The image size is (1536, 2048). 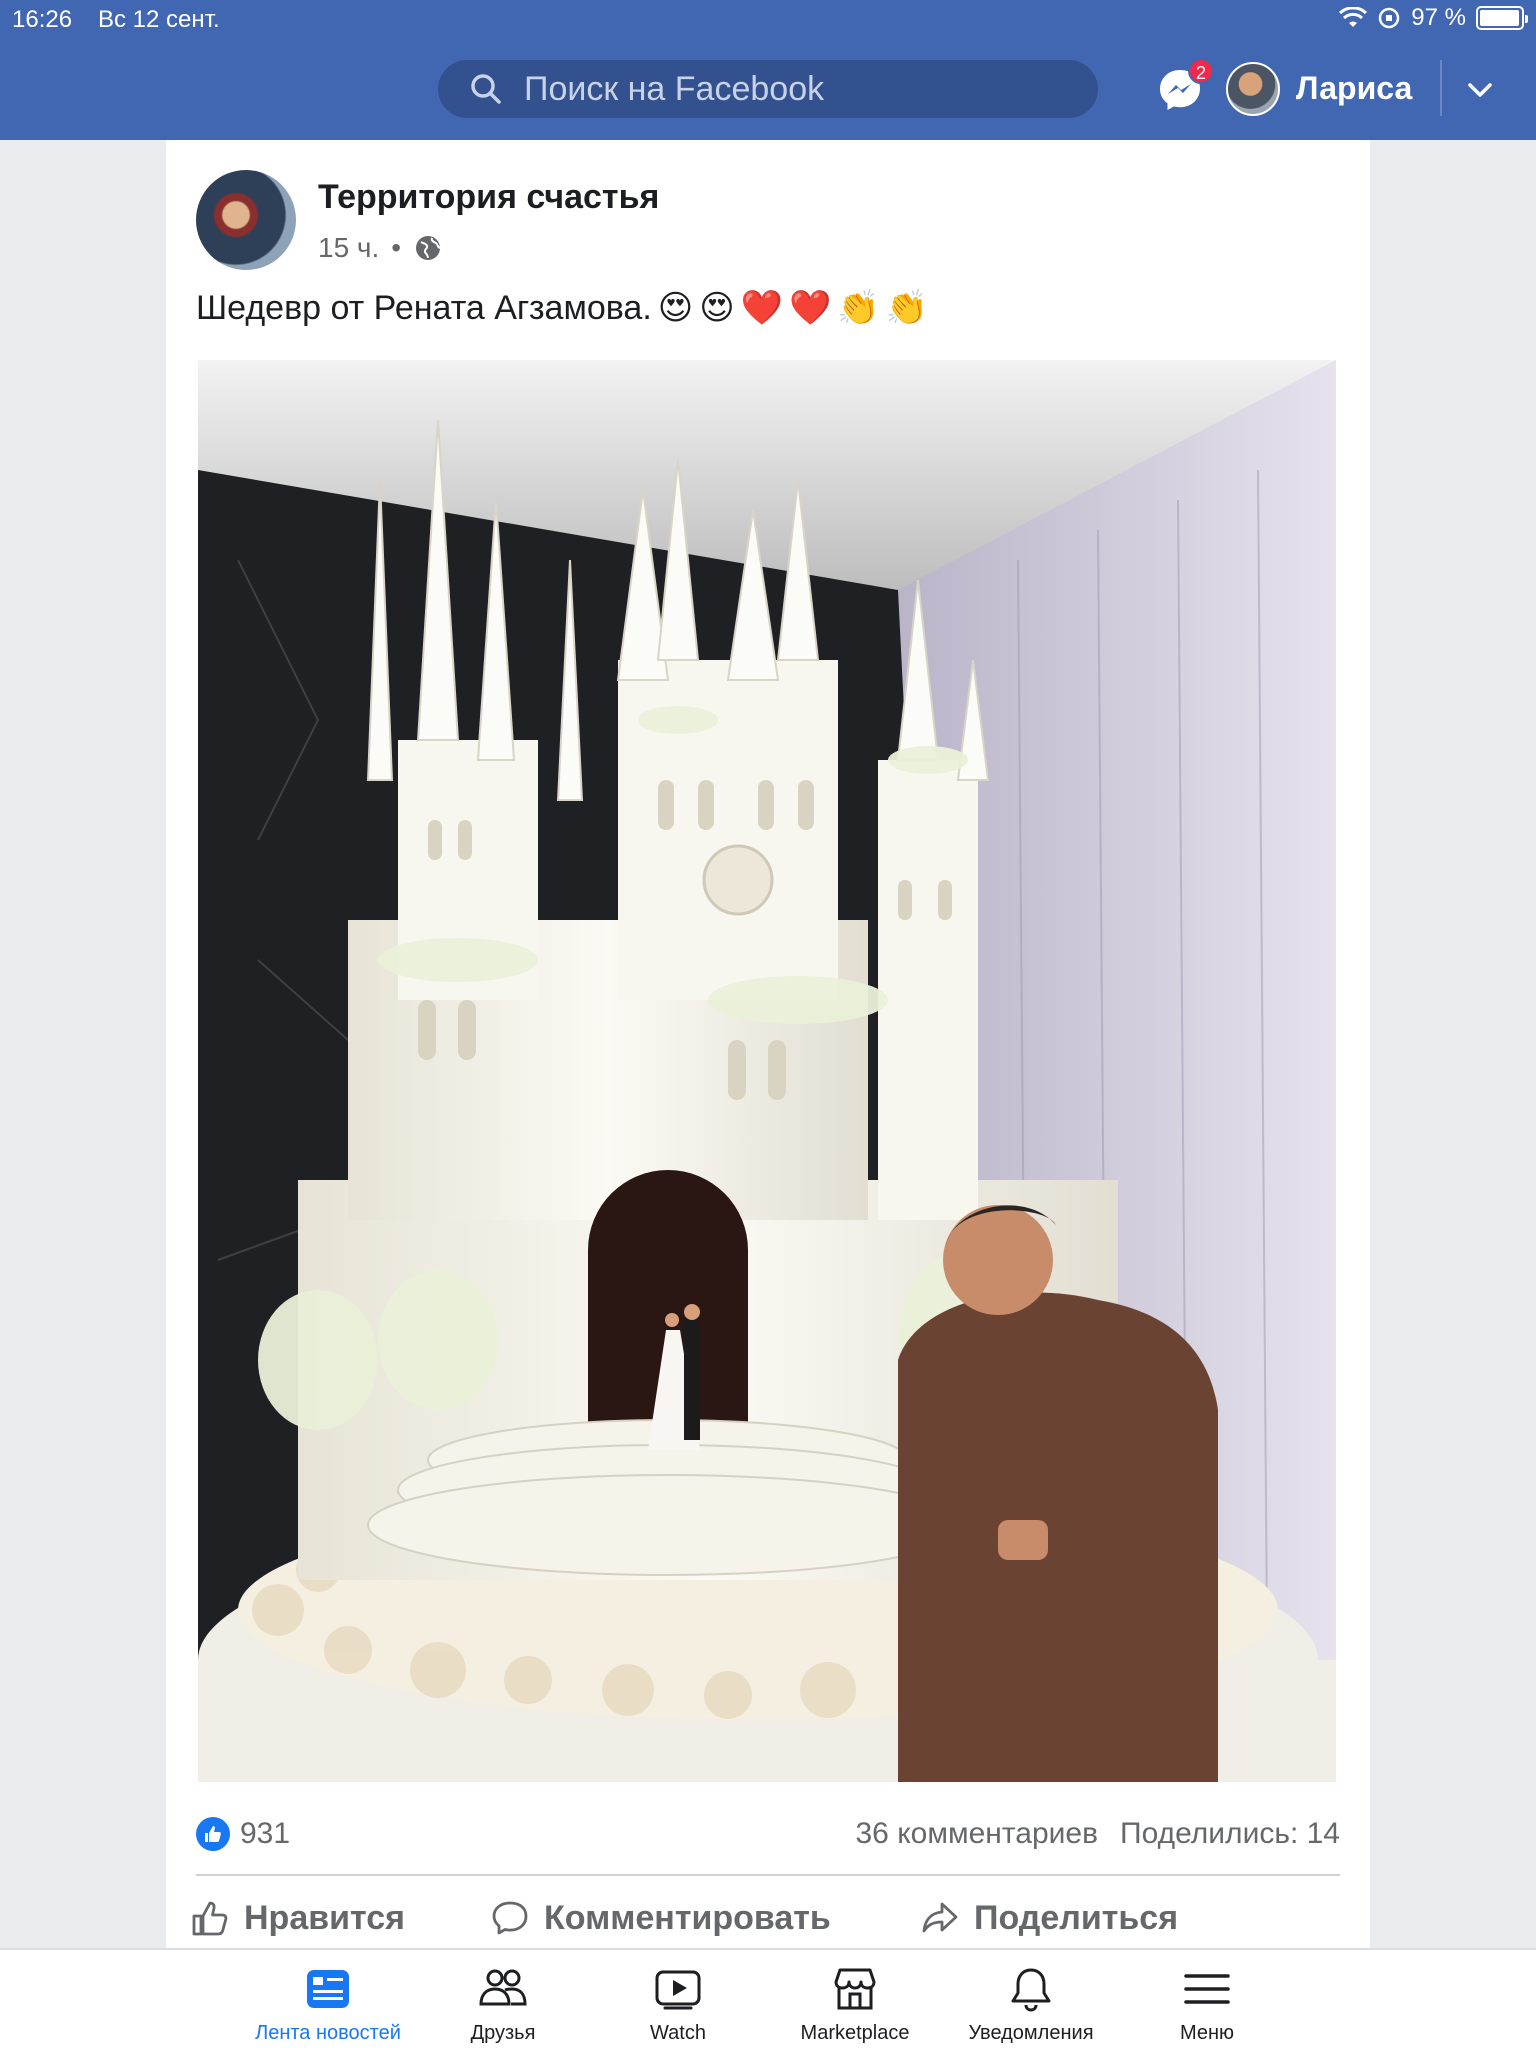 I want to click on share-icon, so click(x=940, y=1917).